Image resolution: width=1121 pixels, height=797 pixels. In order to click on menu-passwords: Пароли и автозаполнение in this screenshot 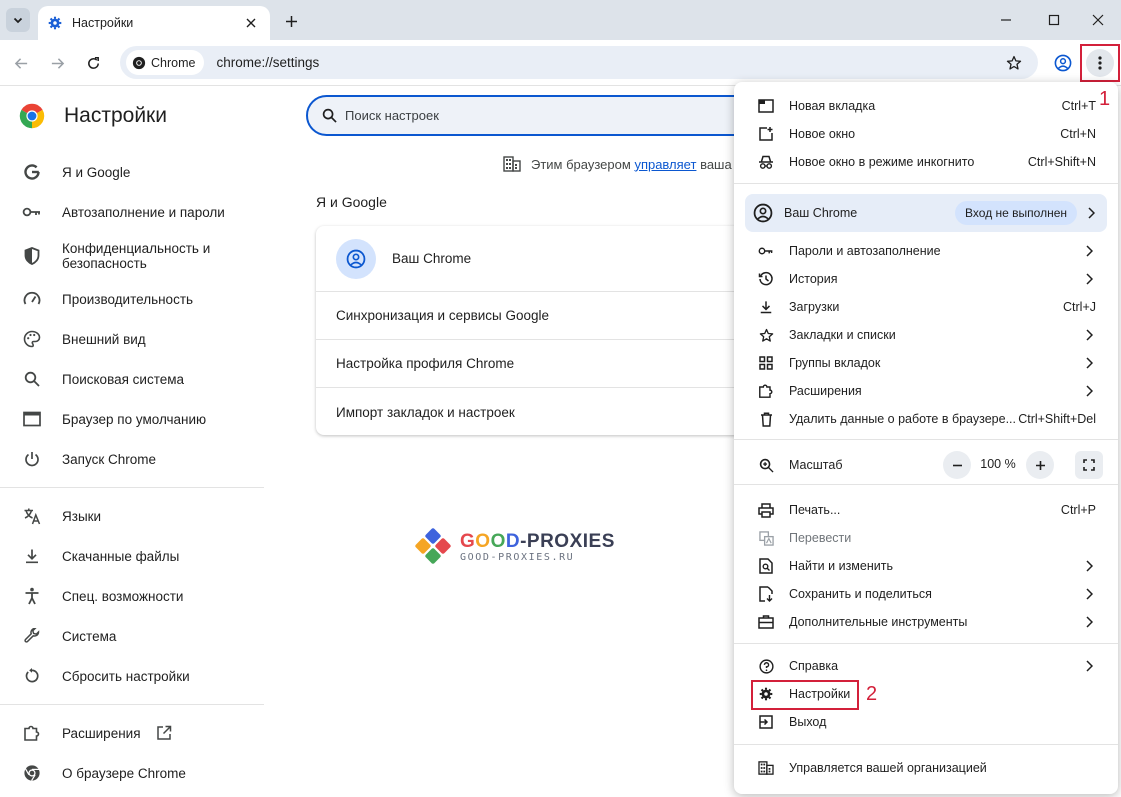, I will do `click(926, 251)`.